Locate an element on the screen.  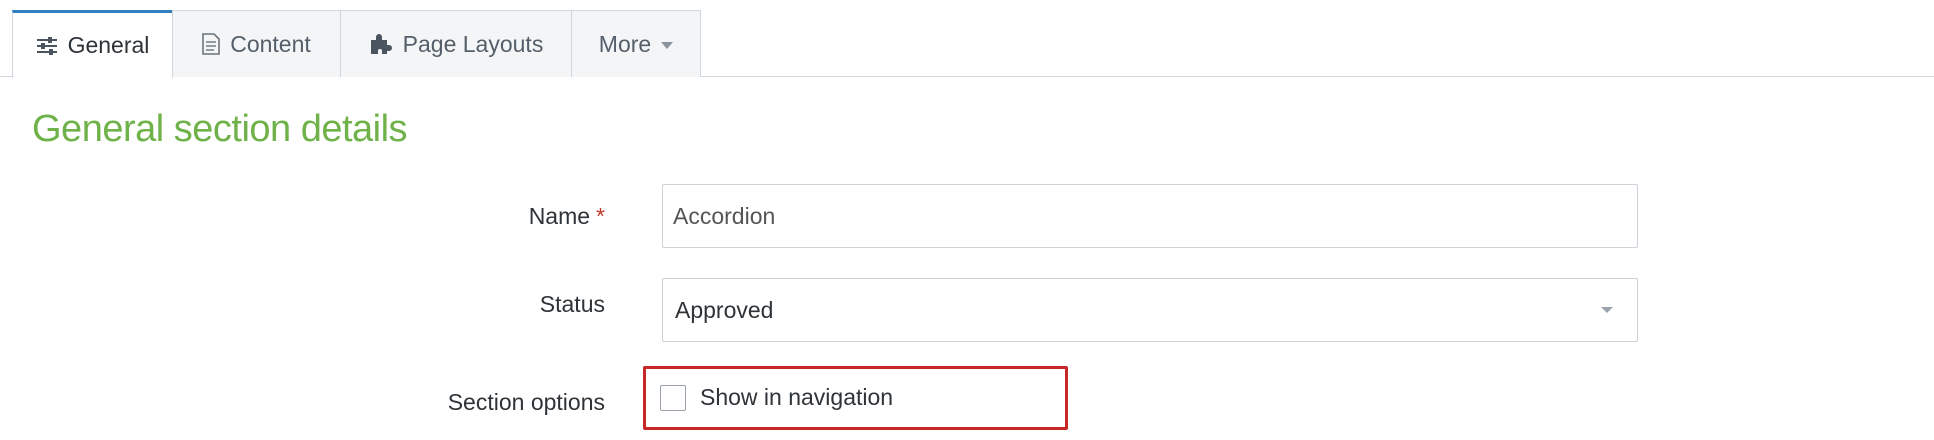
tab-more-label: More is located at coordinates (625, 43).